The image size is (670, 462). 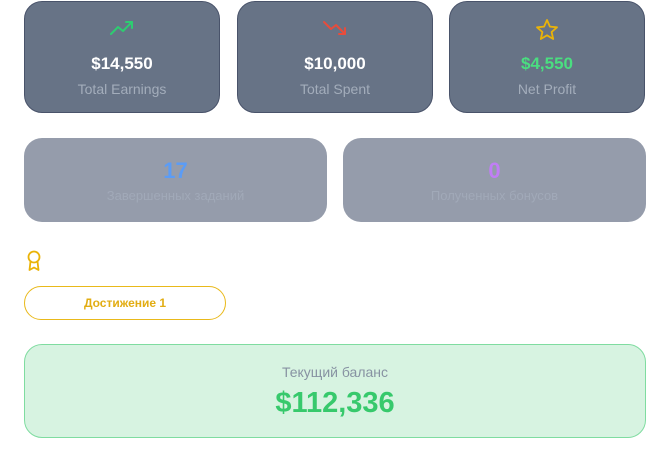 What do you see at coordinates (494, 170) in the screenshot?
I see `stat-value: 0` at bounding box center [494, 170].